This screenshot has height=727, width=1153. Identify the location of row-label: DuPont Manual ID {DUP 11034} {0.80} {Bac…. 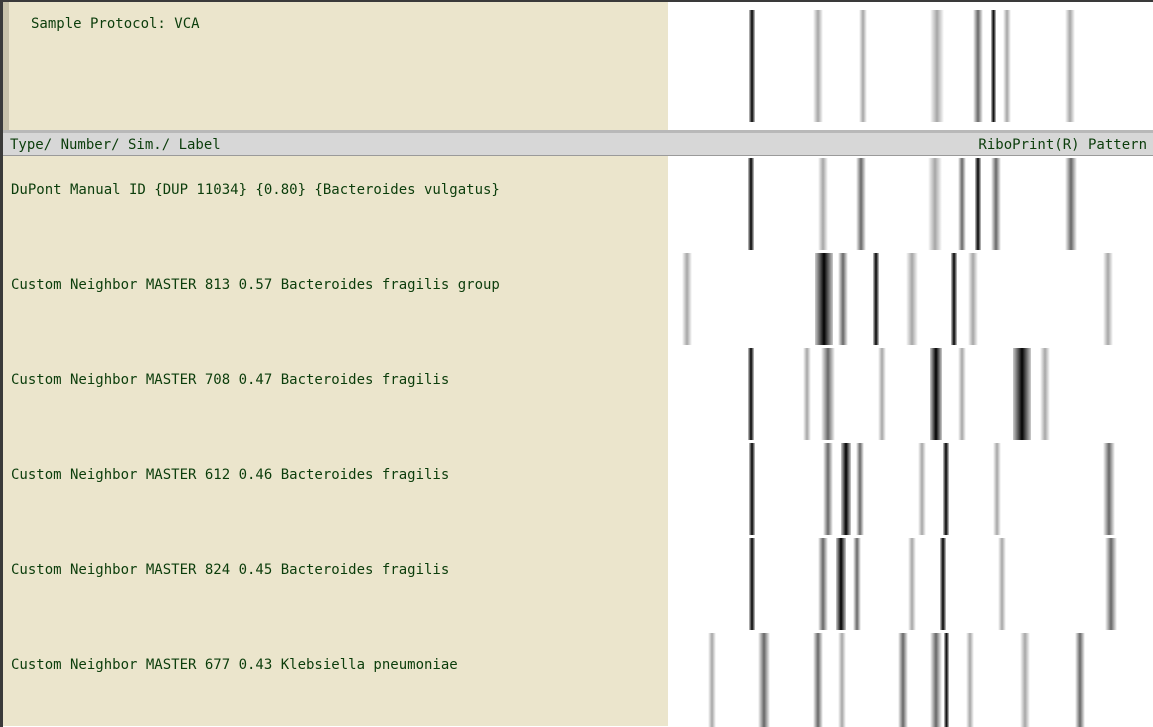
(255, 190).